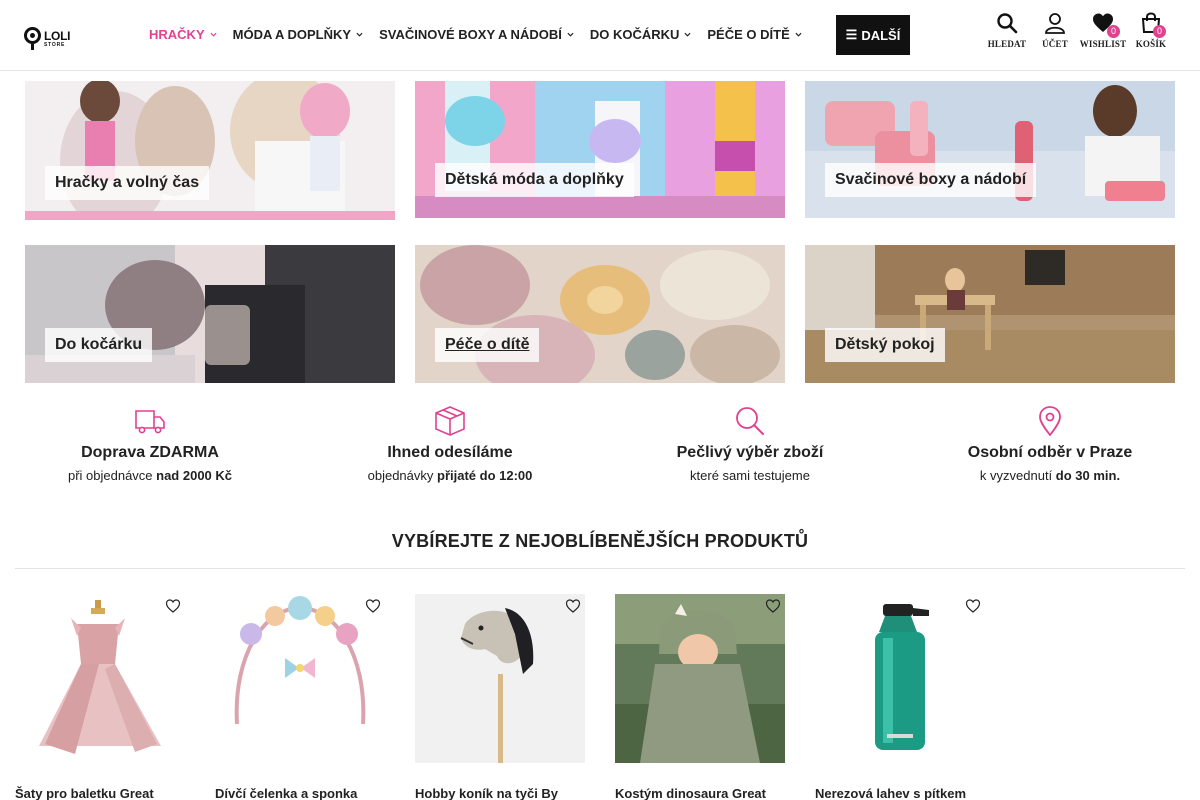 Image resolution: width=1200 pixels, height=800 pixels. What do you see at coordinates (183, 34) in the screenshot?
I see `nav-item-hracky: HRAČKY` at bounding box center [183, 34].